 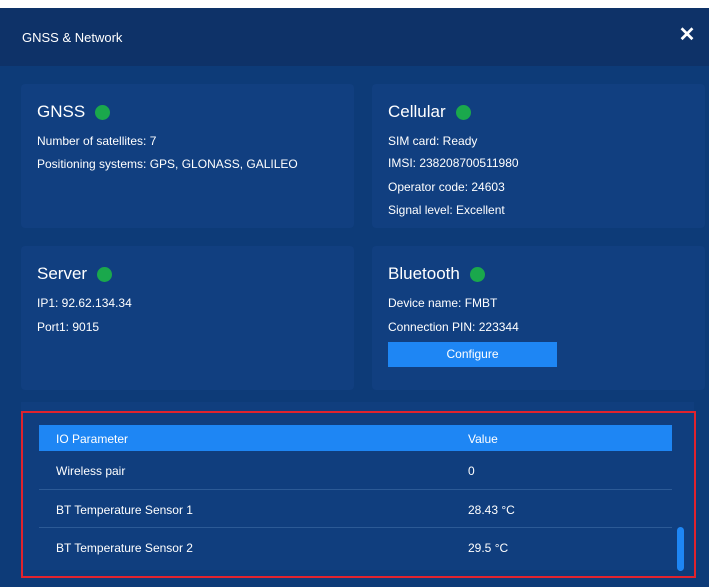 I want to click on sim-card-status: SIM card: Ready, so click(x=433, y=141).